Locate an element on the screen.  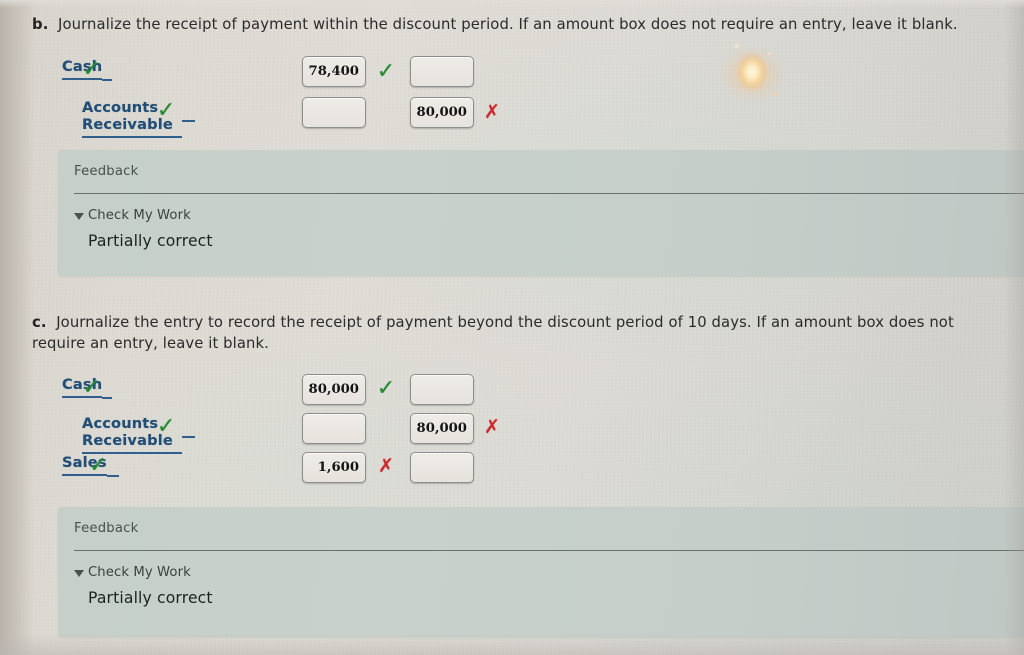
account-cell-b-1: Accounts Receivable ✓ is located at coordinates (138, 118).